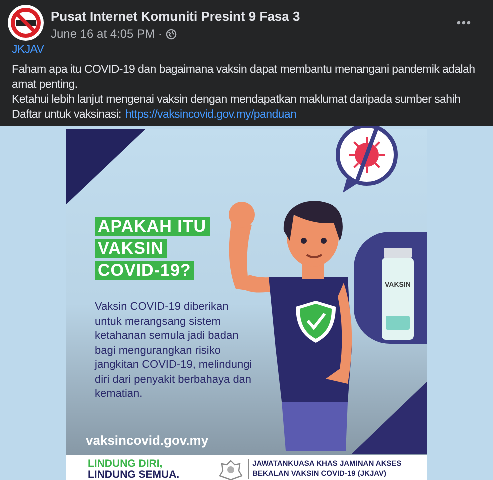 The height and width of the screenshot is (480, 493). Describe the element at coordinates (131, 248) in the screenshot. I see `poster-title: VAKSIN` at that location.